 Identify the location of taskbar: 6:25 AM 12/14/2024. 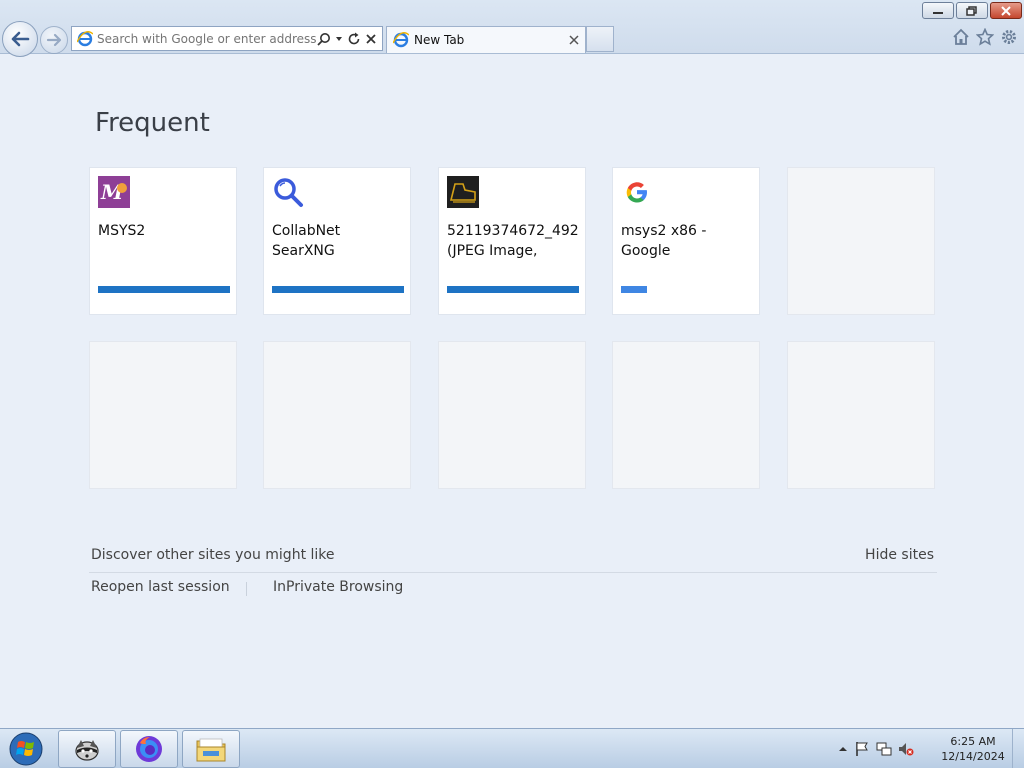
(512, 748).